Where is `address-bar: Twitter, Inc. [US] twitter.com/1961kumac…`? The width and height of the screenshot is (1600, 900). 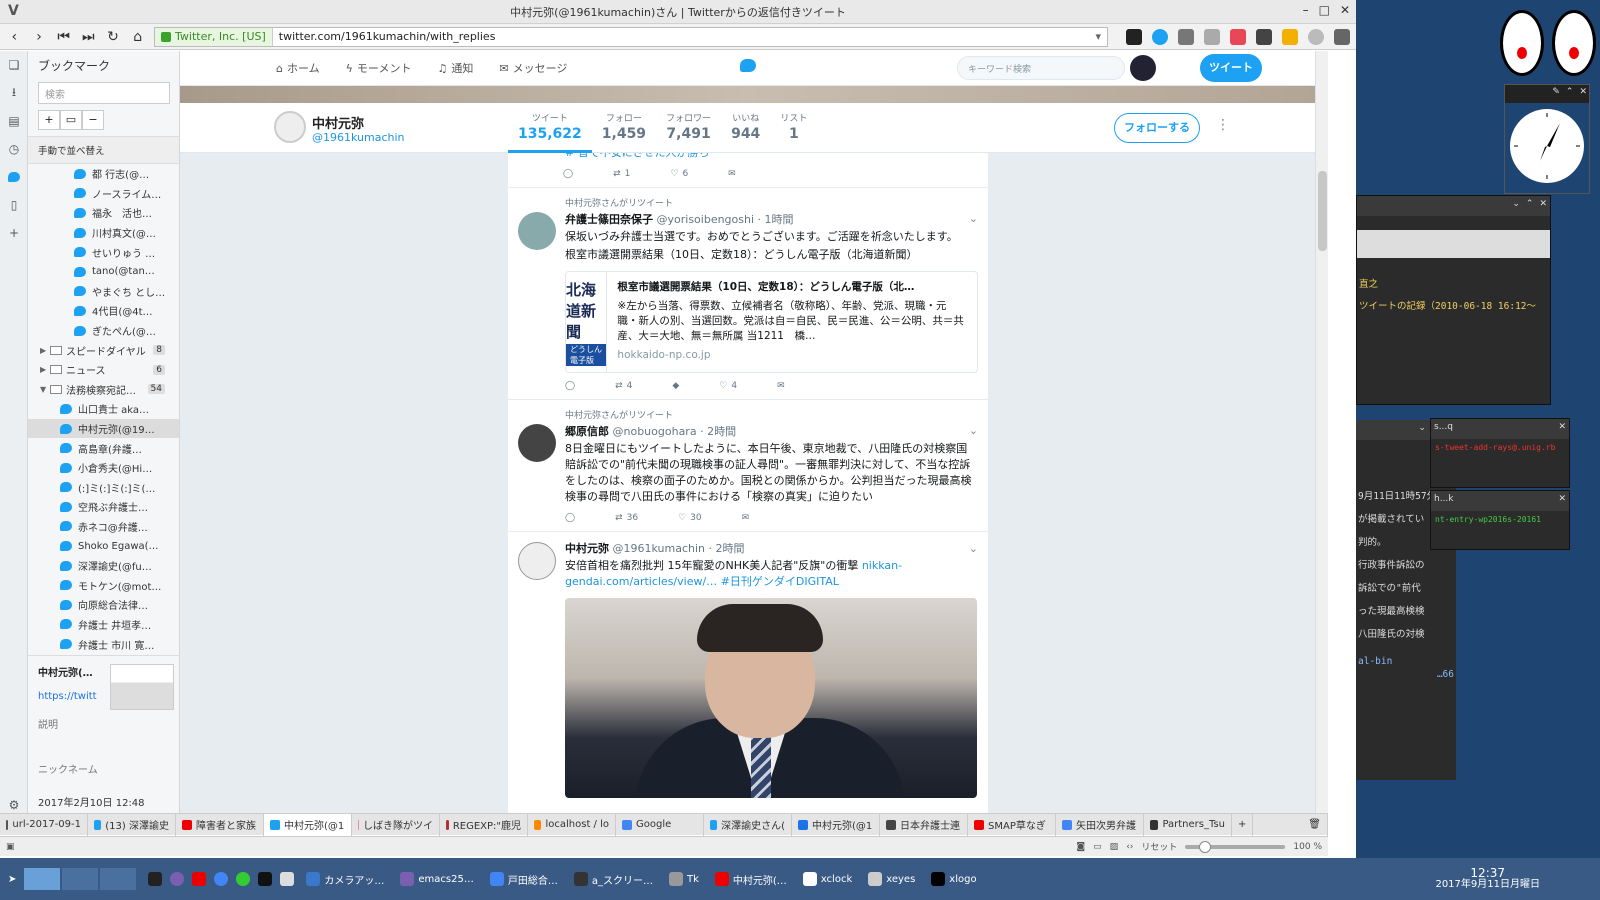
address-bar: Twitter, Inc. [US] twitter.com/1961kumac… is located at coordinates (631, 36).